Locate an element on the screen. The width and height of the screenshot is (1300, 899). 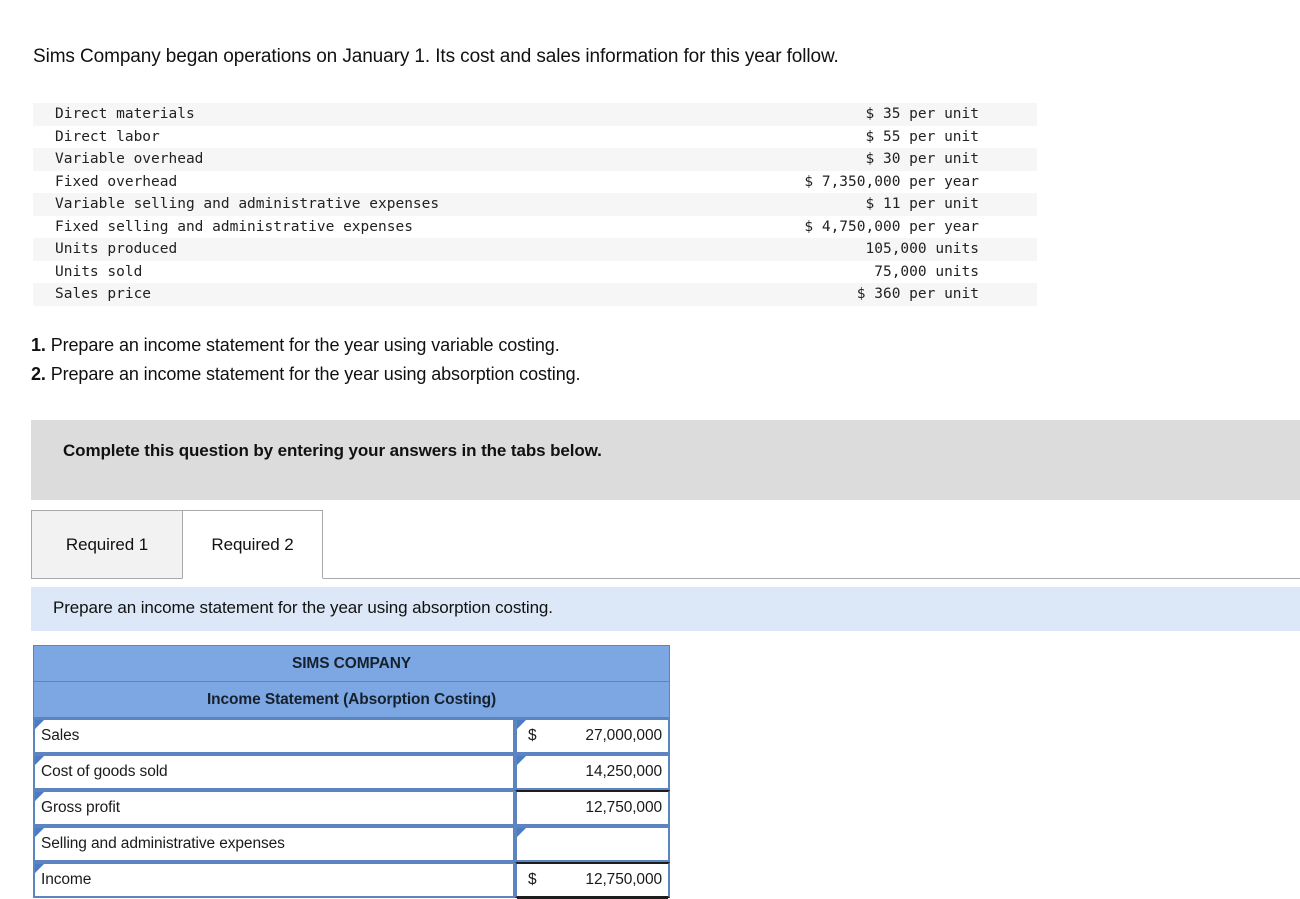
requirement-number: 1. is located at coordinates (38, 345).